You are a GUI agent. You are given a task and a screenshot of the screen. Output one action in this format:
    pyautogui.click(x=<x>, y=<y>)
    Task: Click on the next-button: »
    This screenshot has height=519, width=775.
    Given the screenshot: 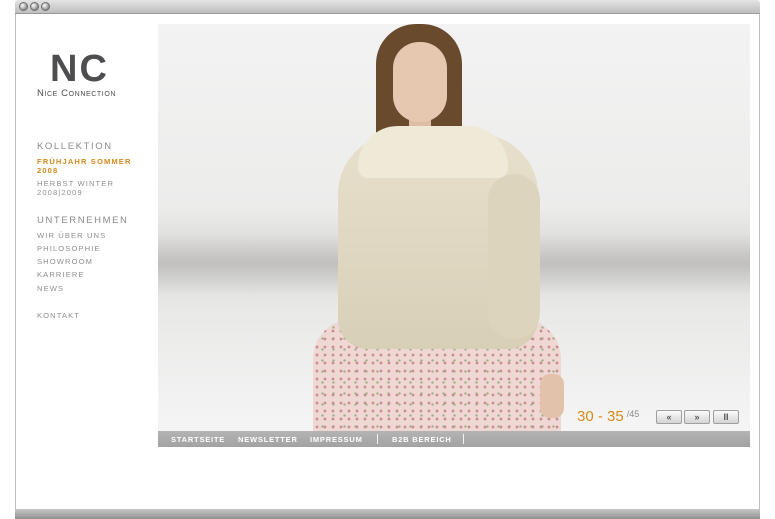 What is the action you would take?
    pyautogui.click(x=697, y=417)
    